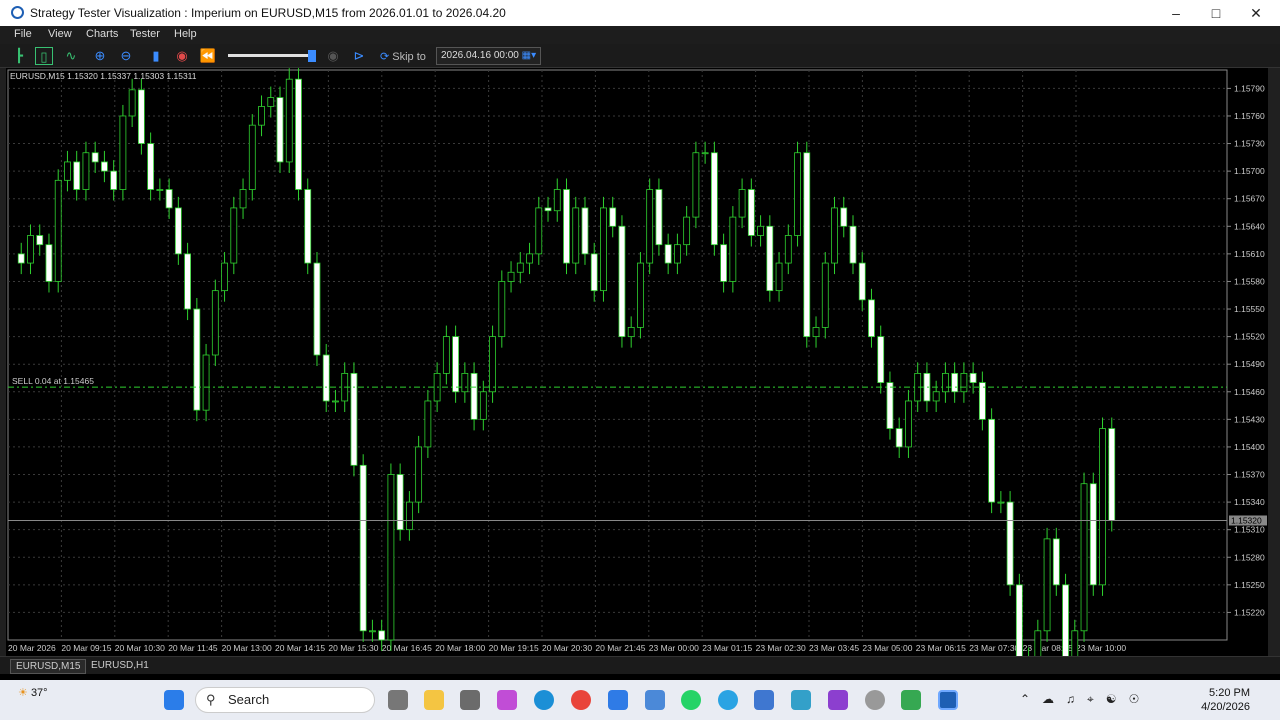 This screenshot has height=720, width=1280. I want to click on x-tick-label: 23 Mar 05:00, so click(887, 648).